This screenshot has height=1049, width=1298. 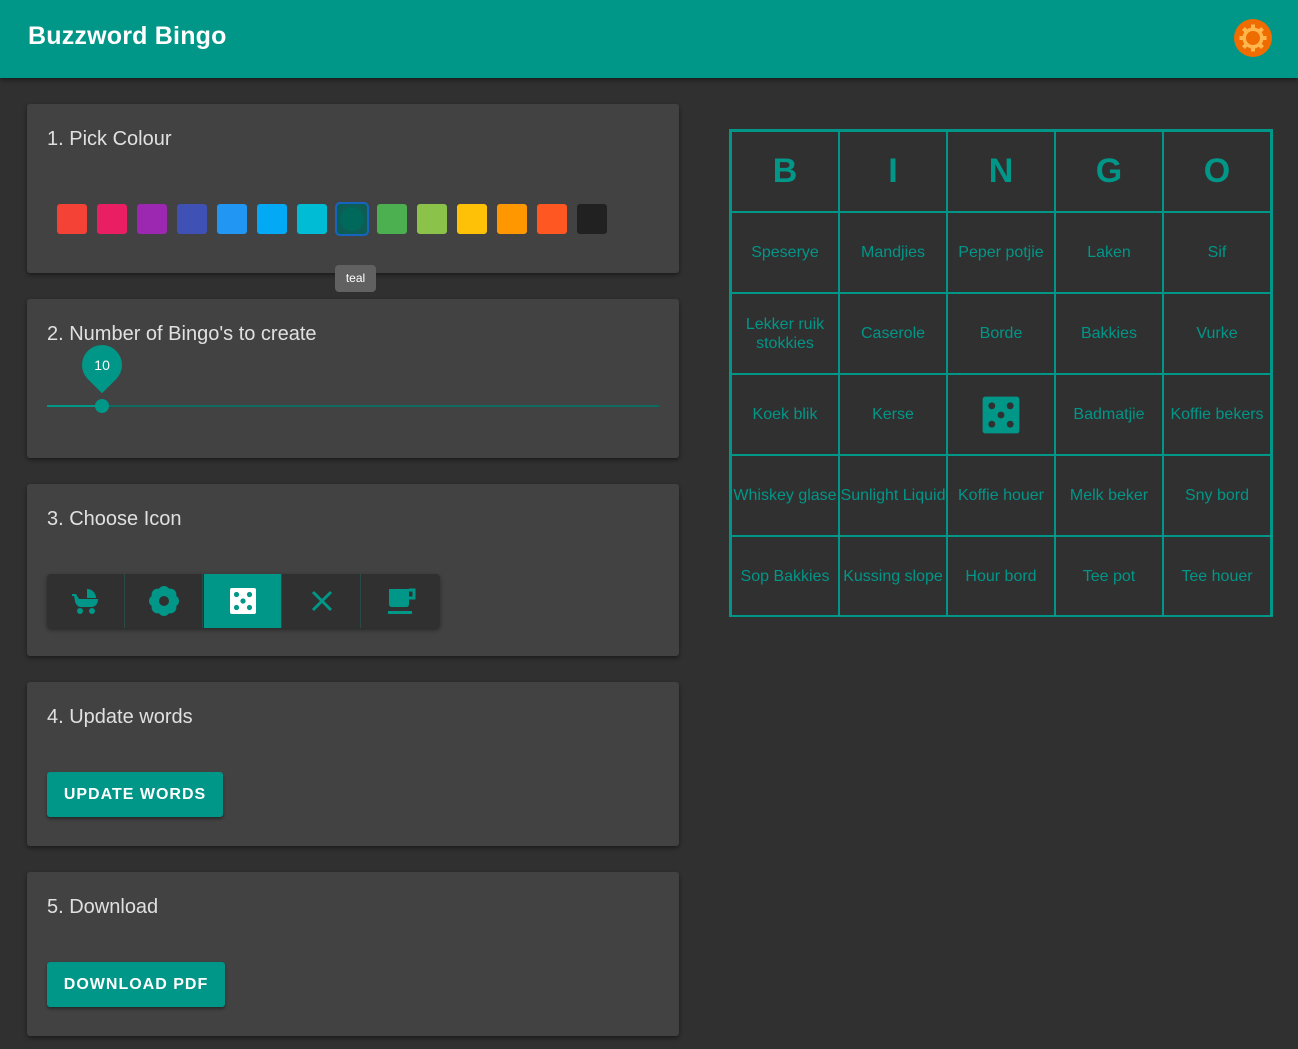 What do you see at coordinates (785, 414) in the screenshot?
I see `bingo-word-cell: Koek blik` at bounding box center [785, 414].